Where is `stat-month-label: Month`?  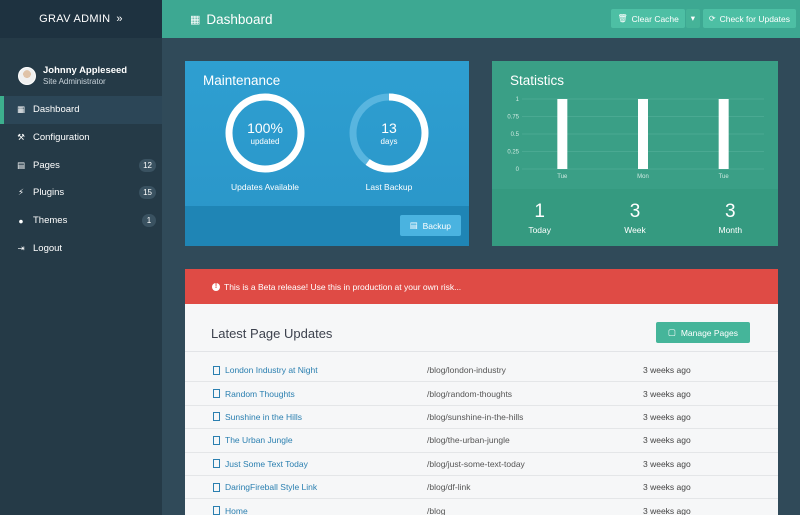 stat-month-label: Month is located at coordinates (730, 230).